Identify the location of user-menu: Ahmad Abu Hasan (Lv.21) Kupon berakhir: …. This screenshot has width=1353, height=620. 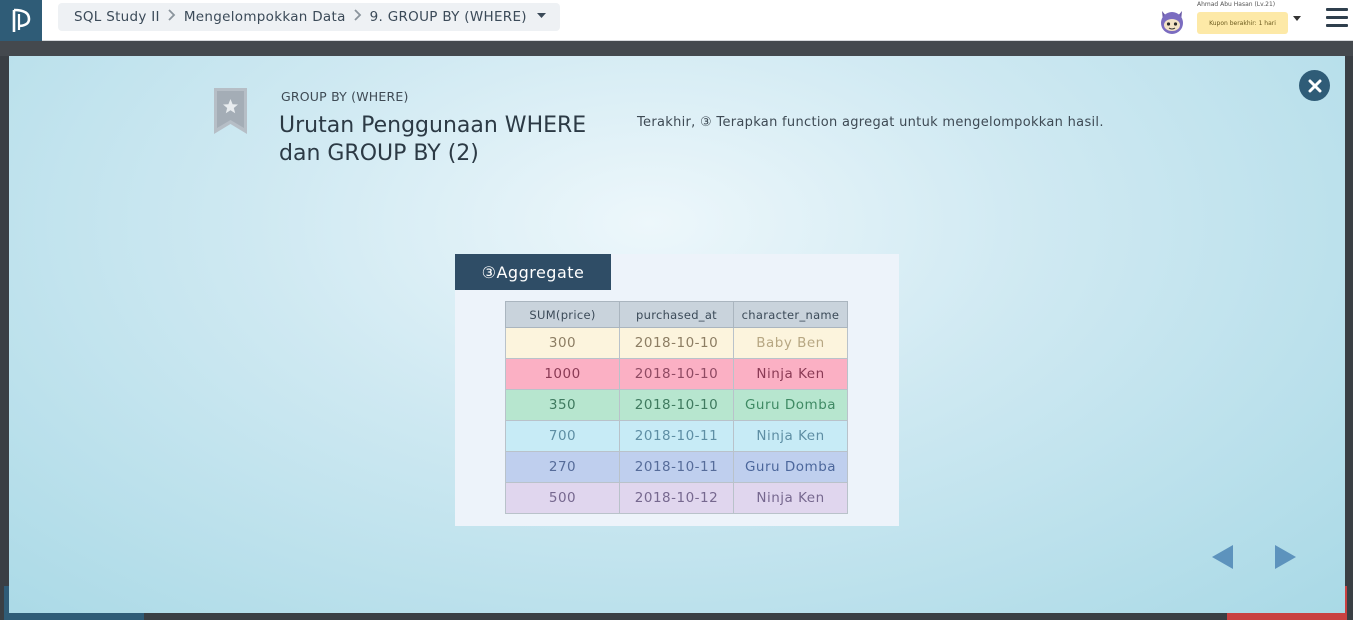
(1247, 17).